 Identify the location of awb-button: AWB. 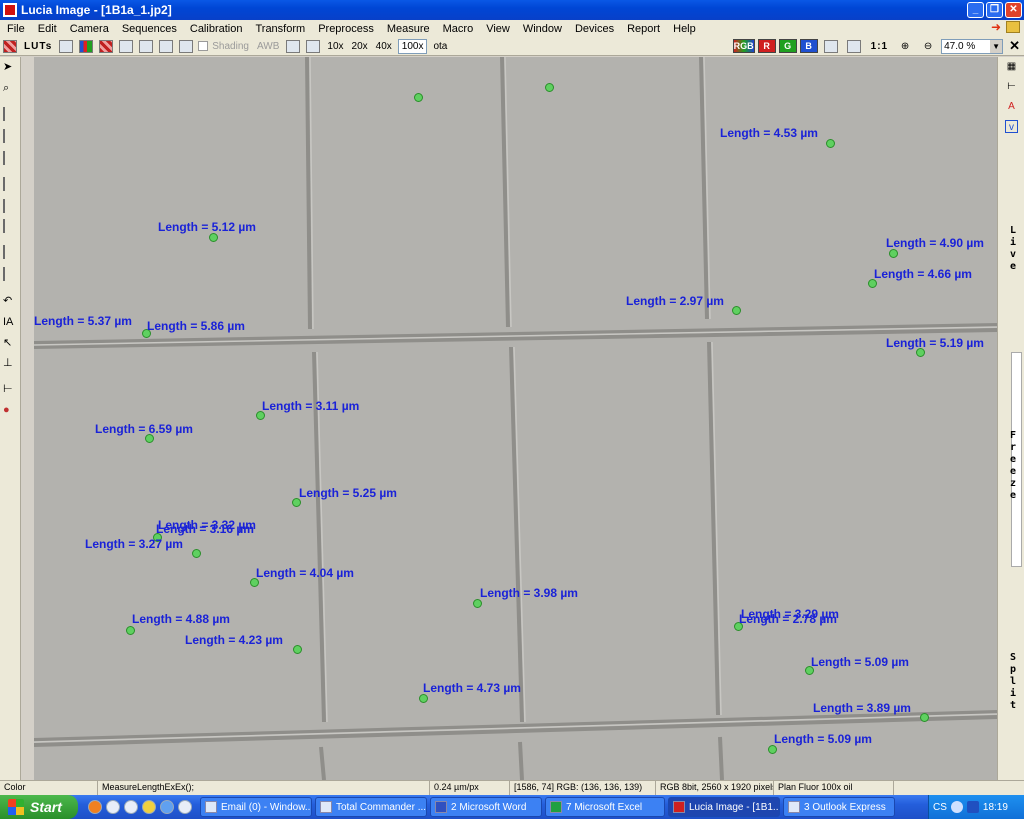
(268, 46).